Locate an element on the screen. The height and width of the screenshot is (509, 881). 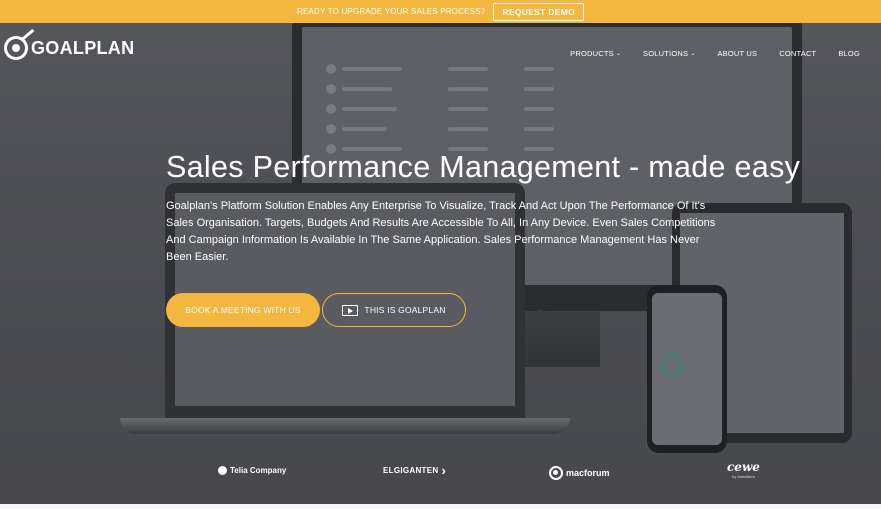
nav-item-label: BLOG is located at coordinates (849, 53).